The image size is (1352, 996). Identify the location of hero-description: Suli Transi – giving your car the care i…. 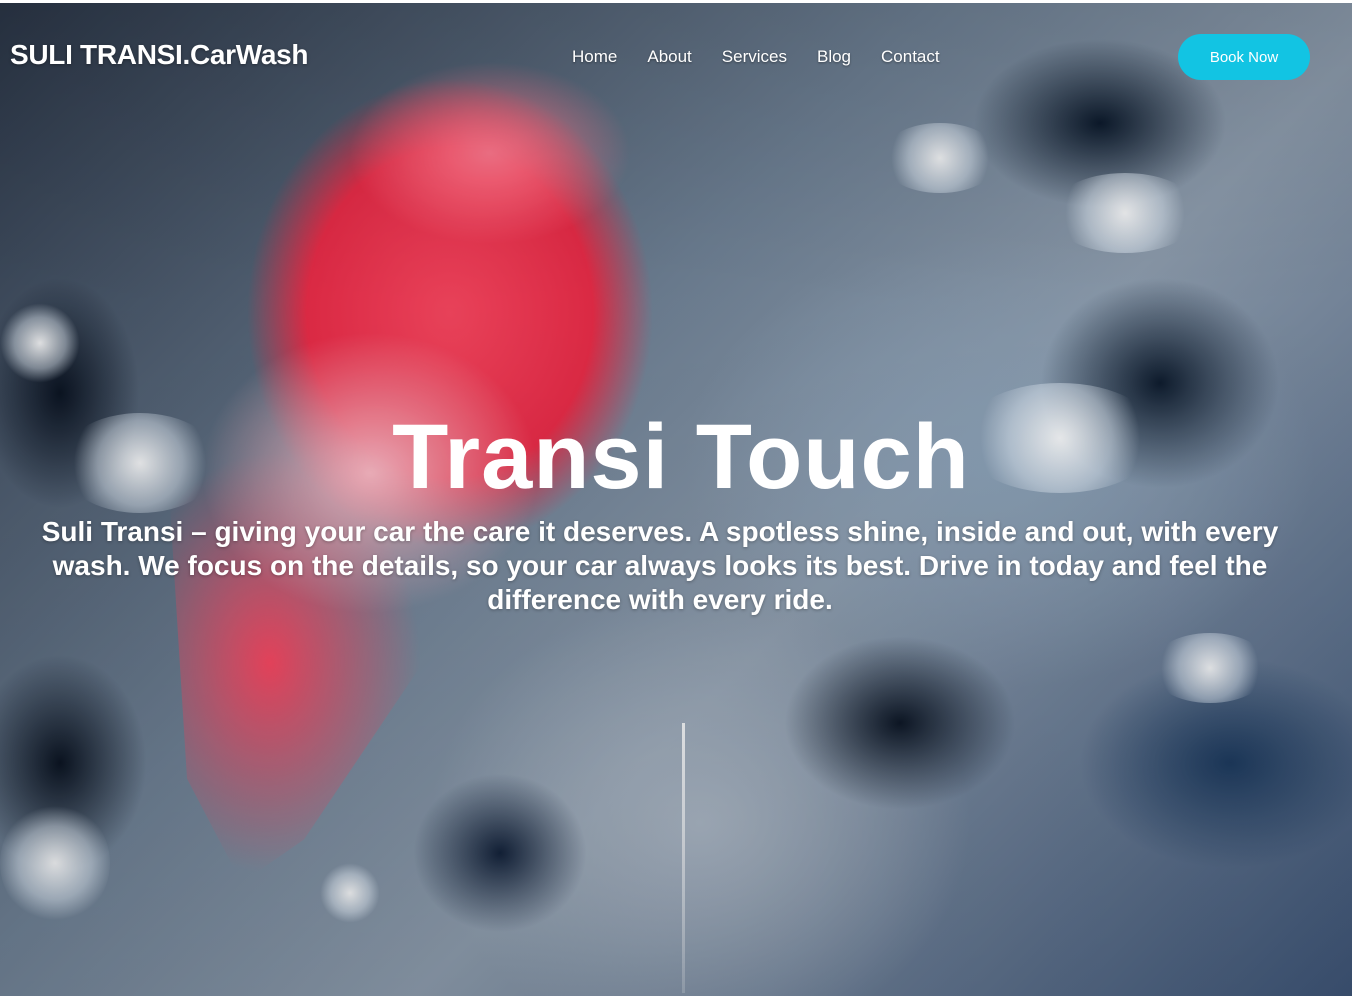
(660, 565).